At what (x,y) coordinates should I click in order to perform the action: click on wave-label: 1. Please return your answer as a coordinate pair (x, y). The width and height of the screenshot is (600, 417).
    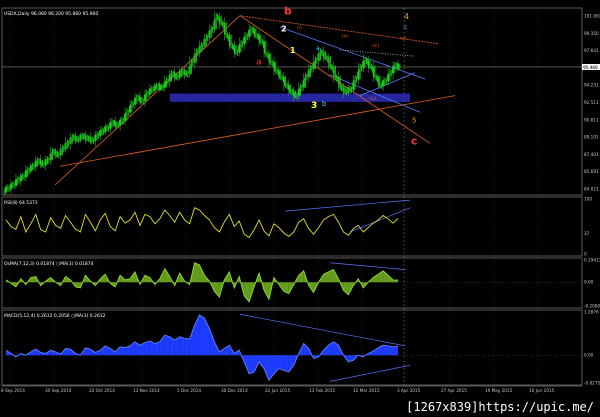
    Looking at the image, I should click on (293, 50).